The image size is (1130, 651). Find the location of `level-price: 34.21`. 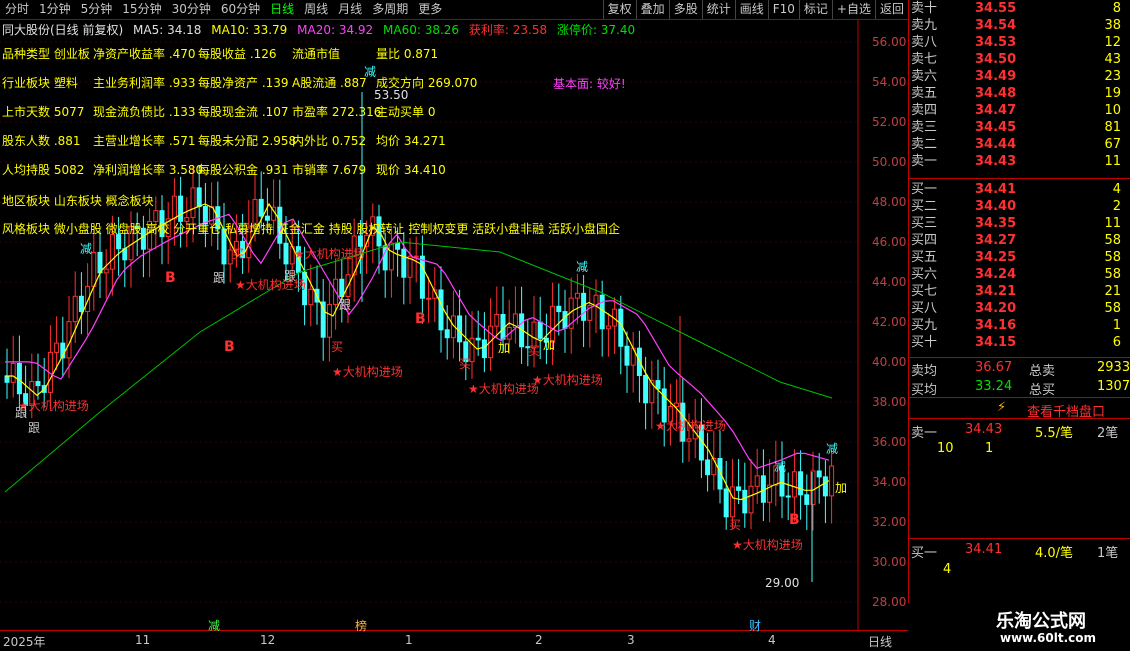

level-price: 34.21 is located at coordinates (996, 291).